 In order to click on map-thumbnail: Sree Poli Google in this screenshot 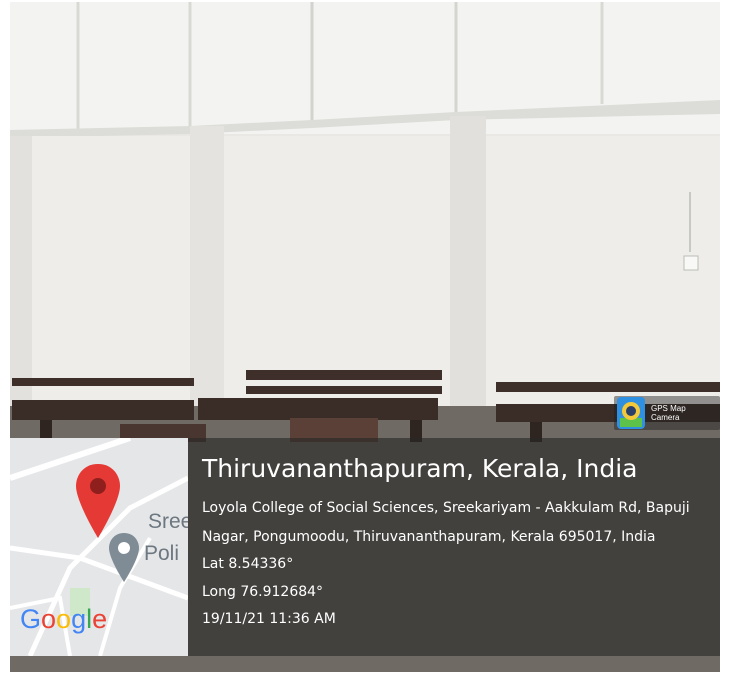, I will do `click(99, 547)`.